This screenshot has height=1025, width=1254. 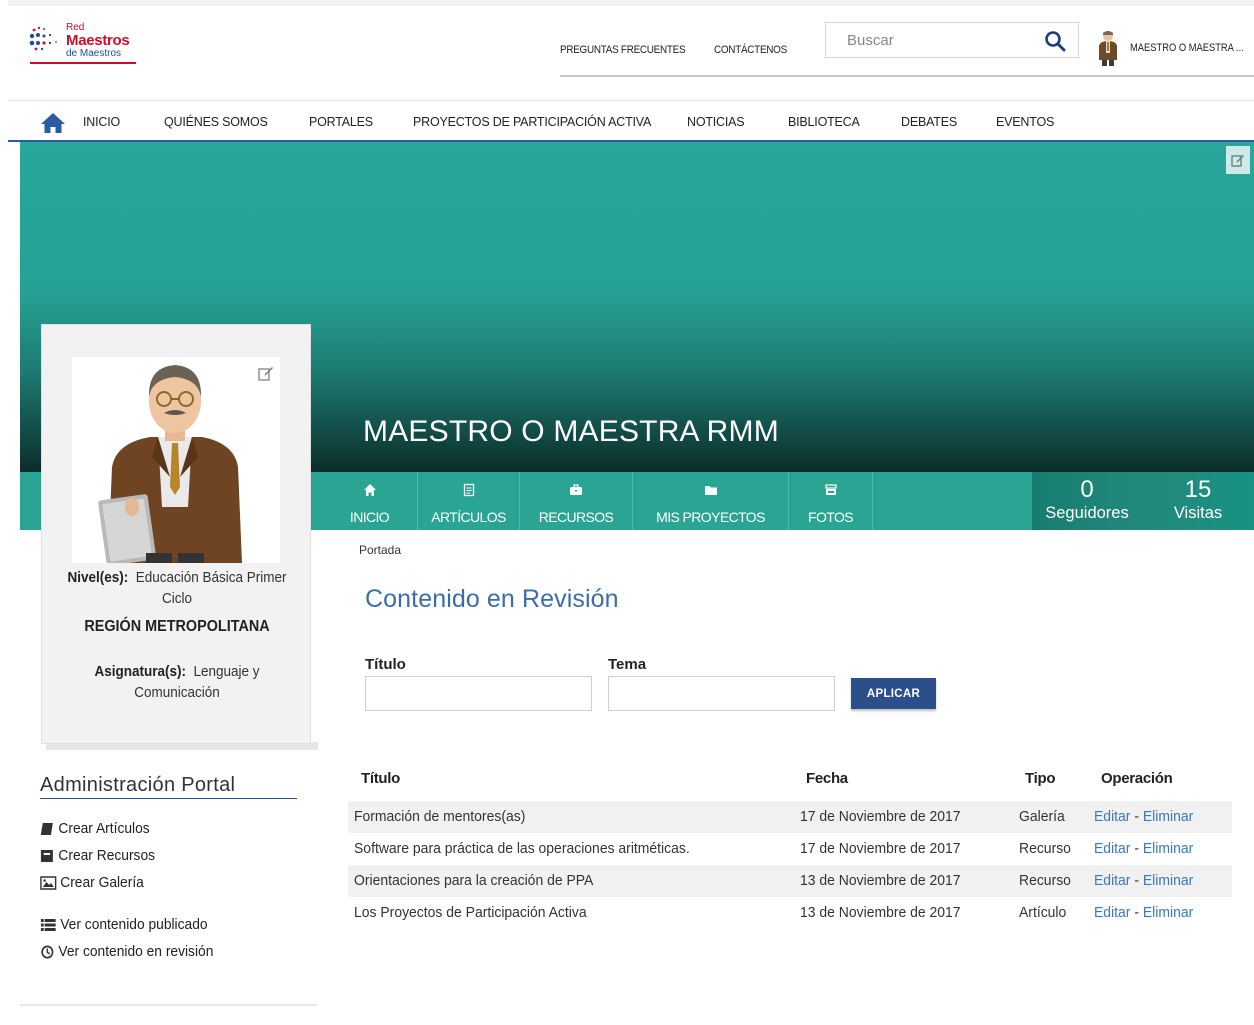 What do you see at coordinates (380, 550) in the screenshot?
I see `breadcrumb-portada: Portada` at bounding box center [380, 550].